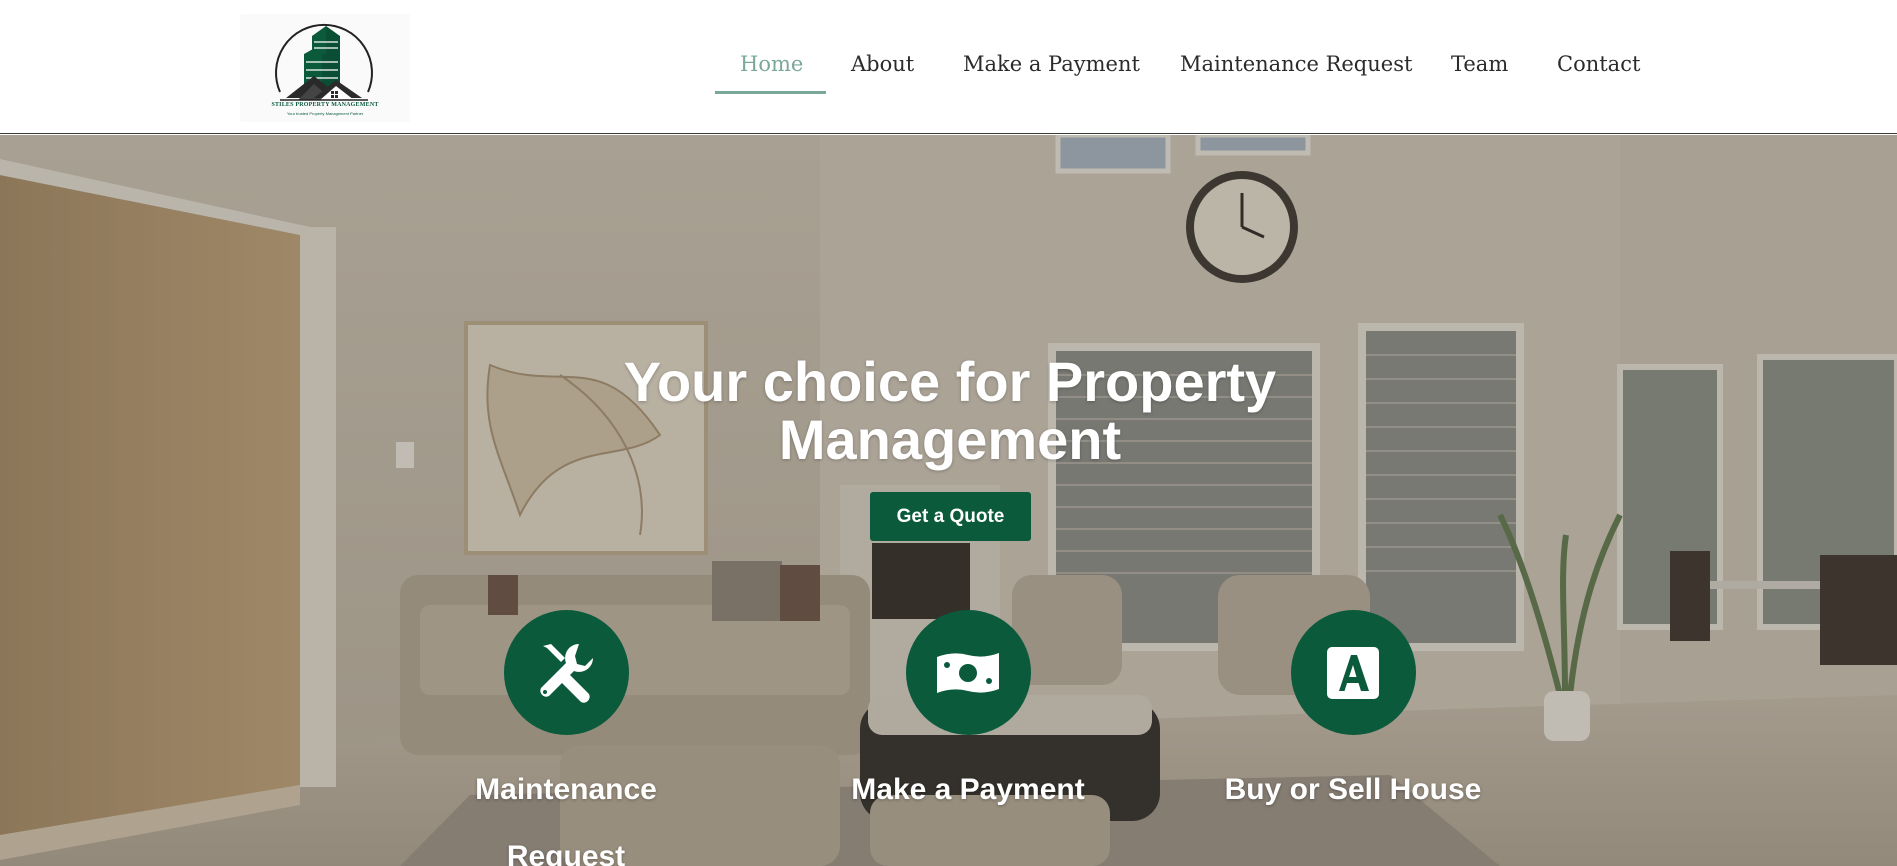 The width and height of the screenshot is (1897, 866). What do you see at coordinates (1598, 67) in the screenshot?
I see `nav-contact: Contact` at bounding box center [1598, 67].